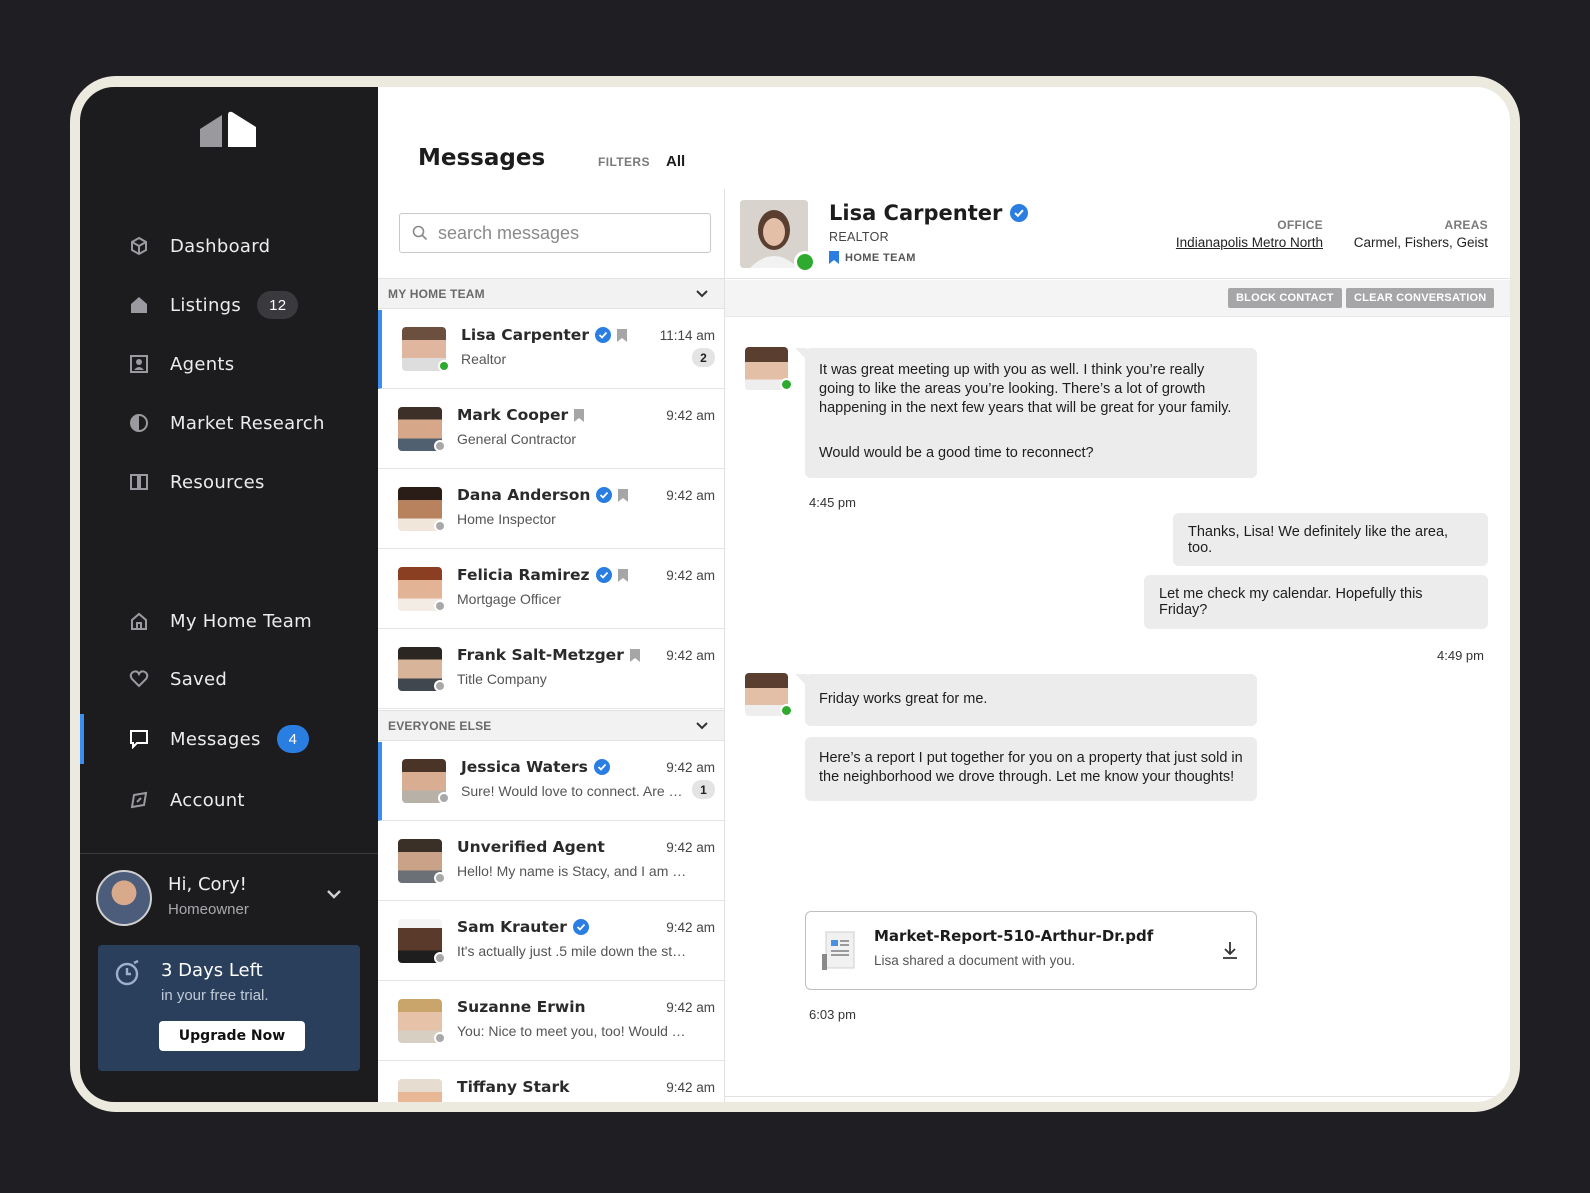  What do you see at coordinates (229, 423) in the screenshot?
I see `nav-market-research: Market Research` at bounding box center [229, 423].